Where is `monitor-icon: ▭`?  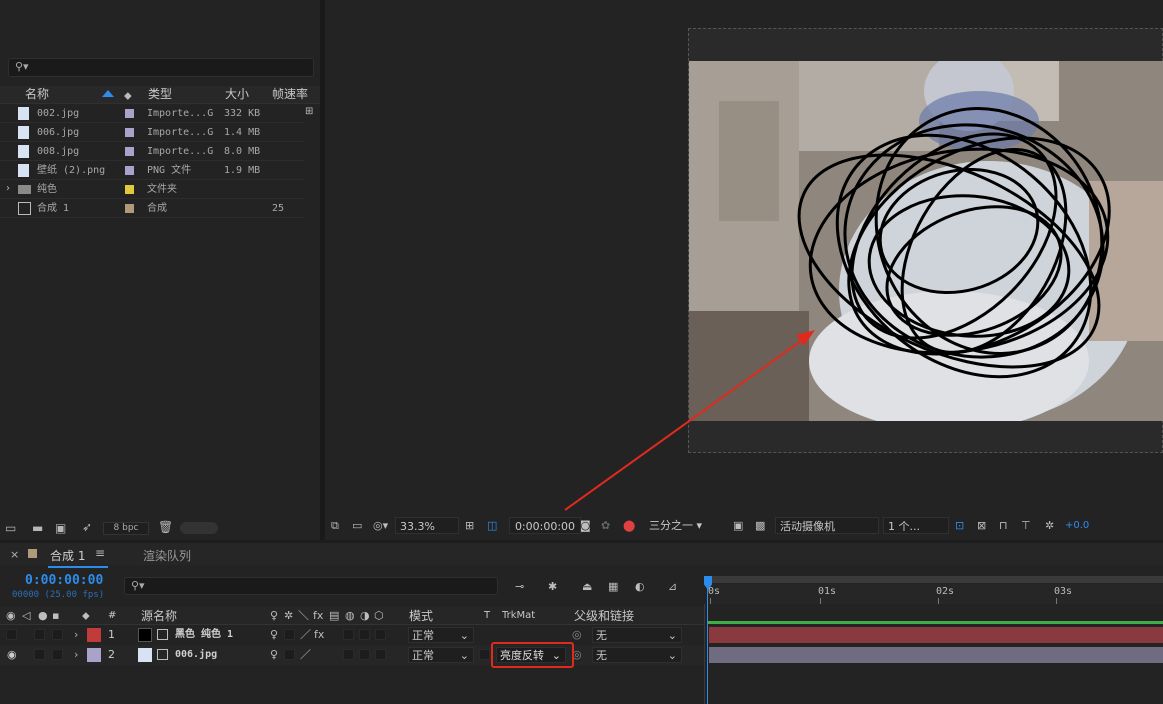
monitor-icon: ▭ is located at coordinates (357, 526).